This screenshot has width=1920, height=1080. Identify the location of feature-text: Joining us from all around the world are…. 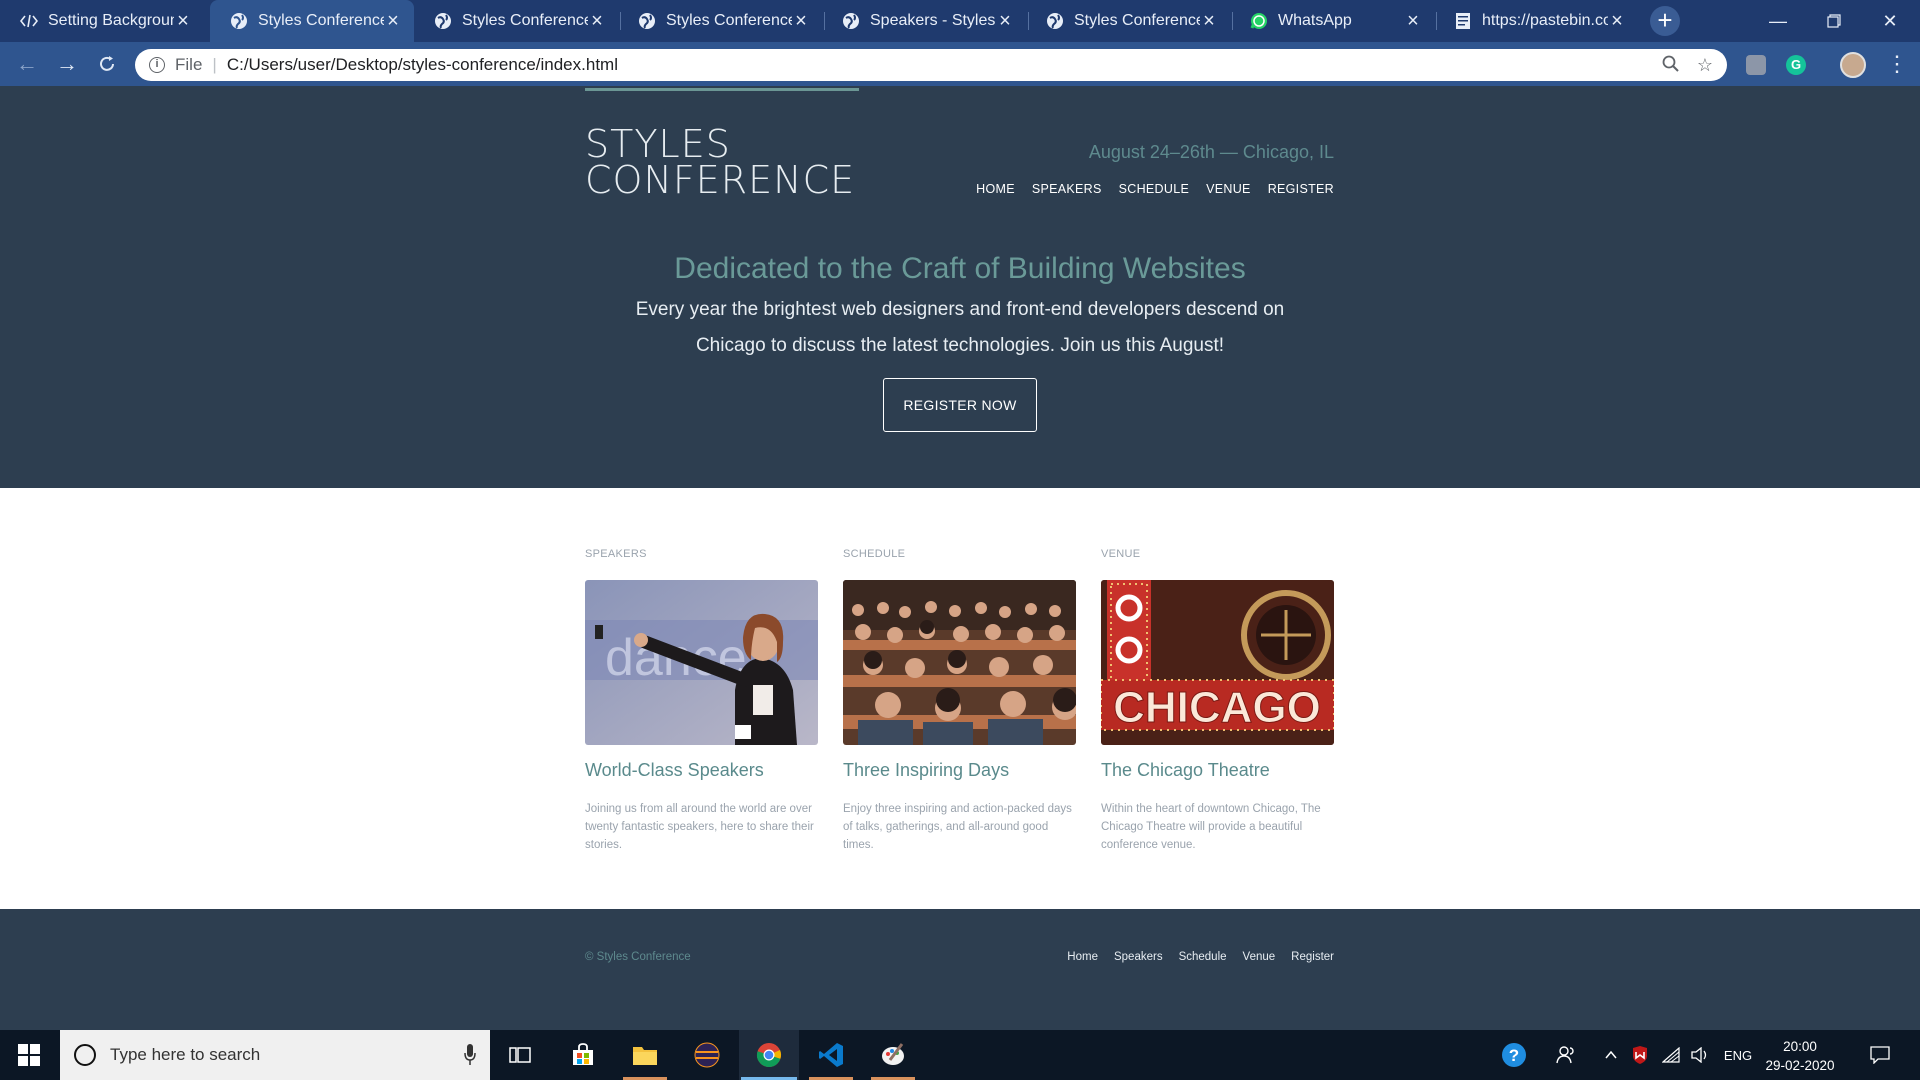
(699, 827).